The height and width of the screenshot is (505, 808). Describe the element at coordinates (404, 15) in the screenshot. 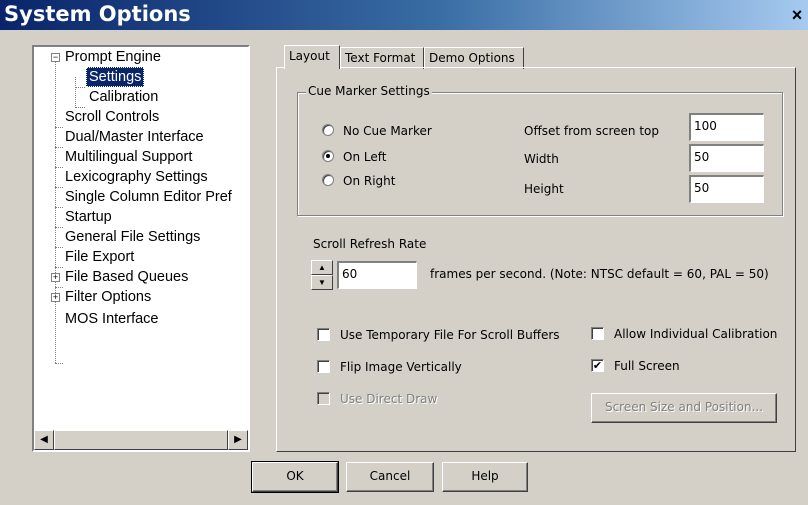

I see `title-bar: System Options ×` at that location.